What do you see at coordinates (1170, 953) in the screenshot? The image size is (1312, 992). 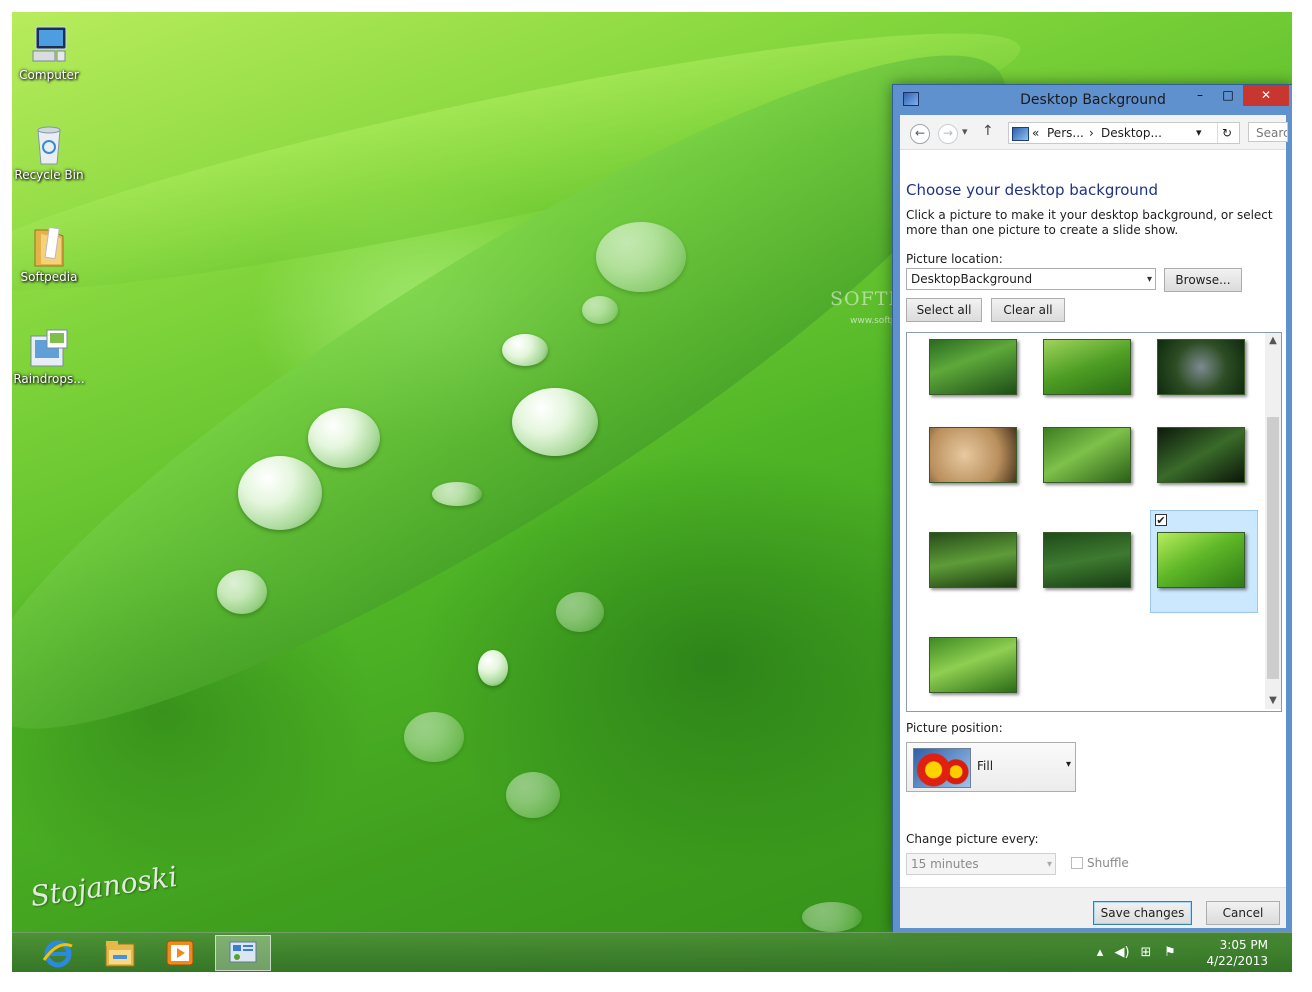 I see `action-center-icon: ⚑` at bounding box center [1170, 953].